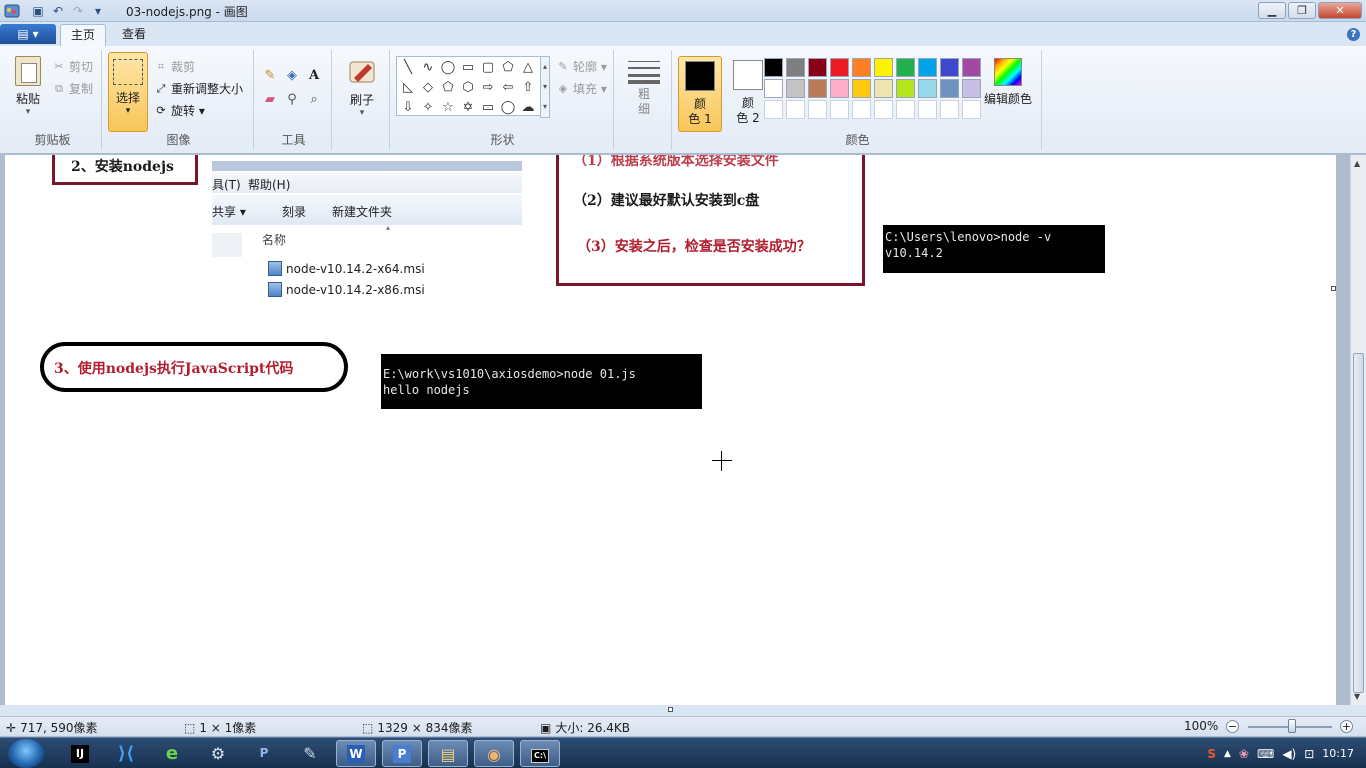  Describe the element at coordinates (72, 88) in the screenshot. I see `copy-button: ⧉ 复制` at that location.